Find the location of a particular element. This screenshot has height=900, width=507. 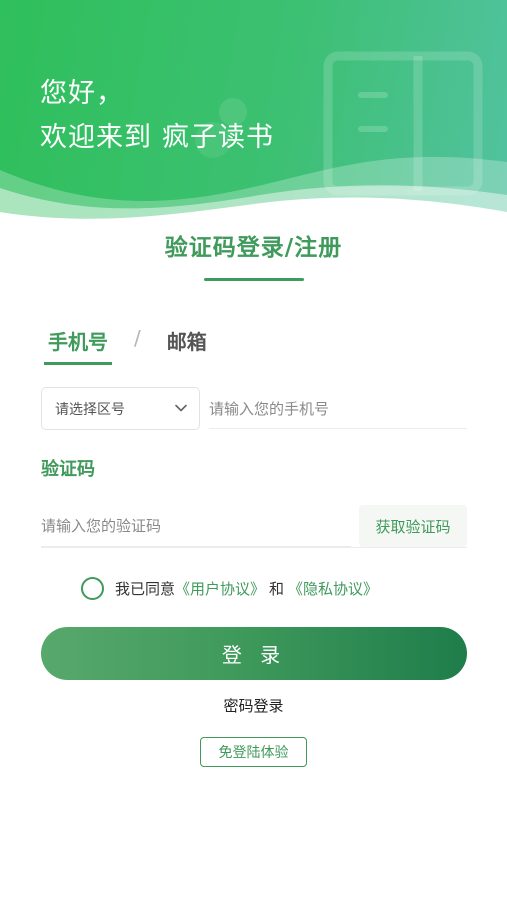

login-button: 登 录 is located at coordinates (254, 653).